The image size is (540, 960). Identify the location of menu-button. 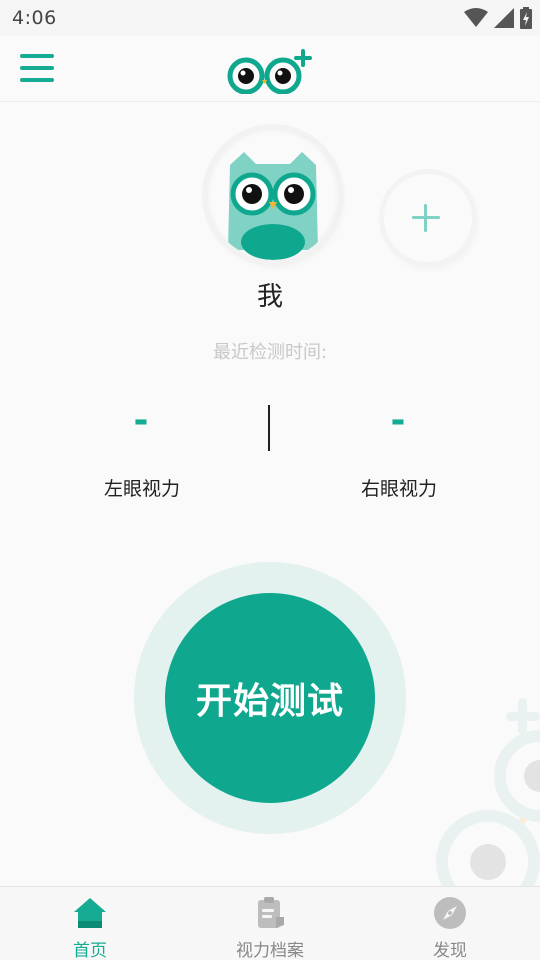
(38, 69).